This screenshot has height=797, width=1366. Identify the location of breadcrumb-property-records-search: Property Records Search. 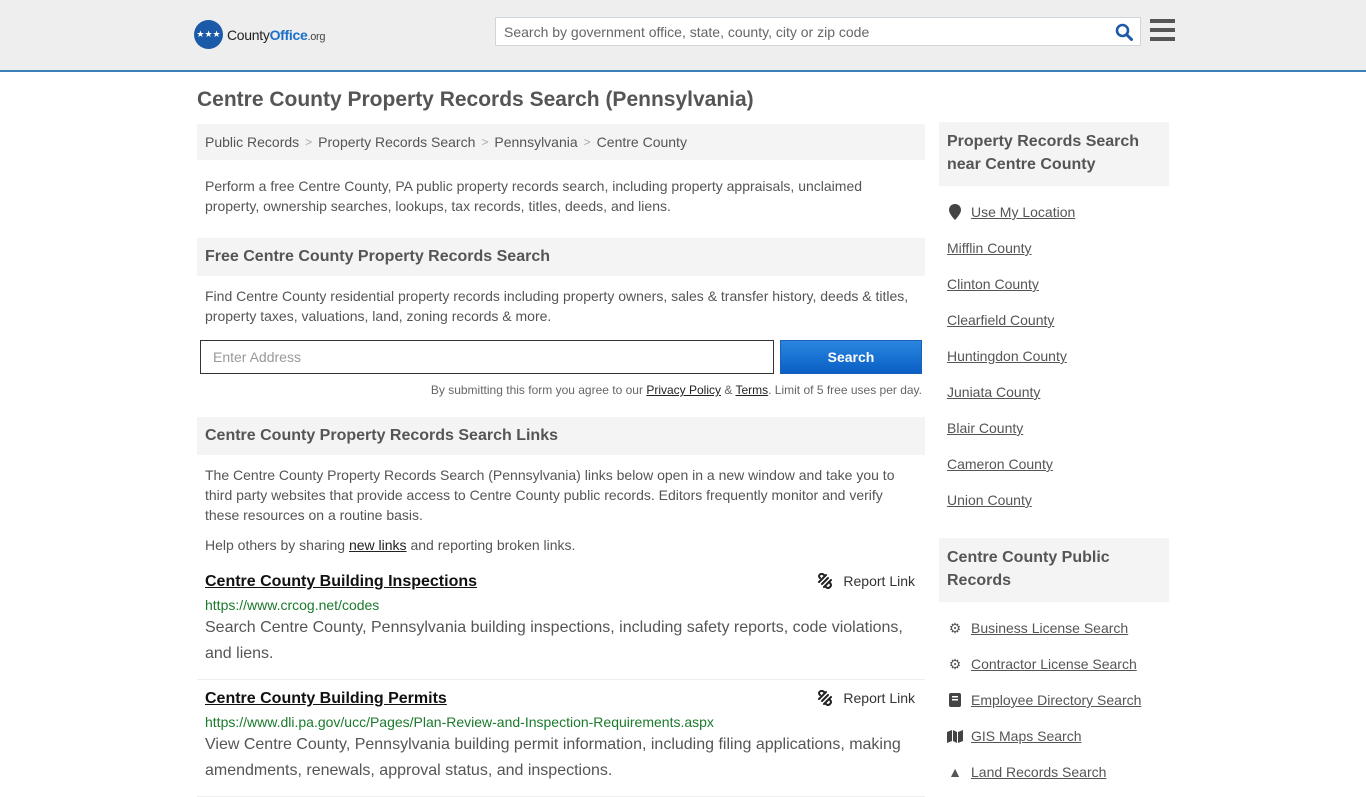
(396, 142).